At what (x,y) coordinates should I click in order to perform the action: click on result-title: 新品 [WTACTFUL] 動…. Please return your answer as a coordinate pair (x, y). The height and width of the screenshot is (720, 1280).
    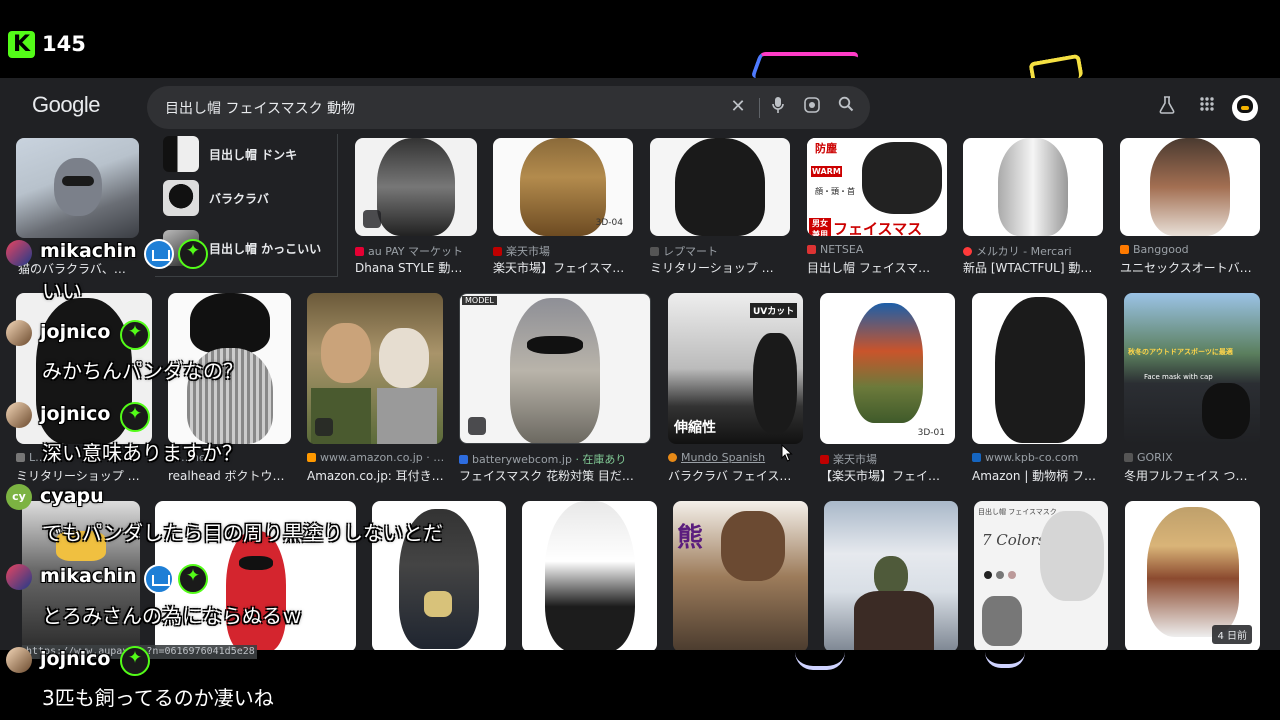
    Looking at the image, I should click on (1033, 267).